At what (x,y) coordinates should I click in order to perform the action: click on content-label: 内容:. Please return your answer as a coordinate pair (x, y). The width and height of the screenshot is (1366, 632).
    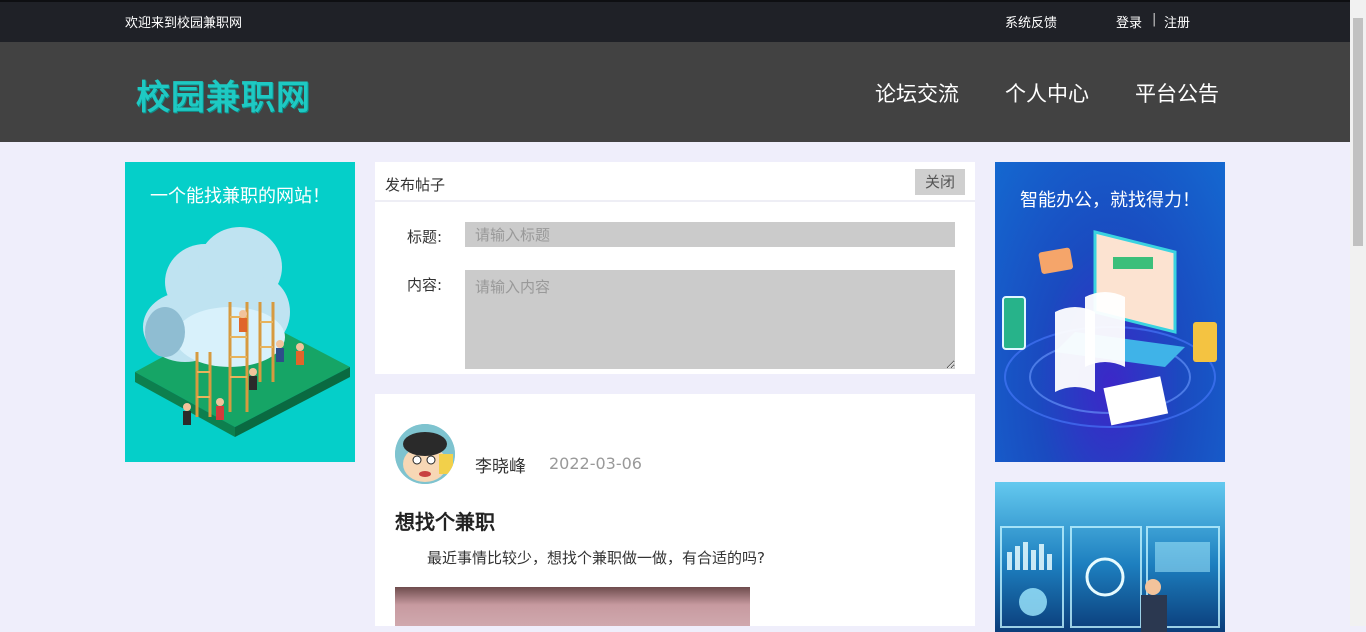
    Looking at the image, I should click on (425, 285).